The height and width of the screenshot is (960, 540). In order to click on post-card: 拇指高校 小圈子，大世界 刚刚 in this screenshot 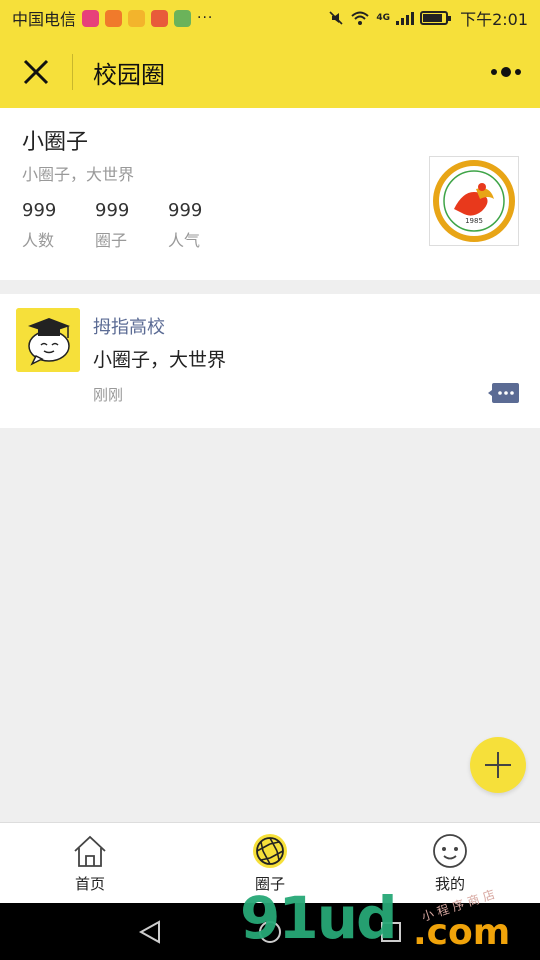, I will do `click(270, 361)`.